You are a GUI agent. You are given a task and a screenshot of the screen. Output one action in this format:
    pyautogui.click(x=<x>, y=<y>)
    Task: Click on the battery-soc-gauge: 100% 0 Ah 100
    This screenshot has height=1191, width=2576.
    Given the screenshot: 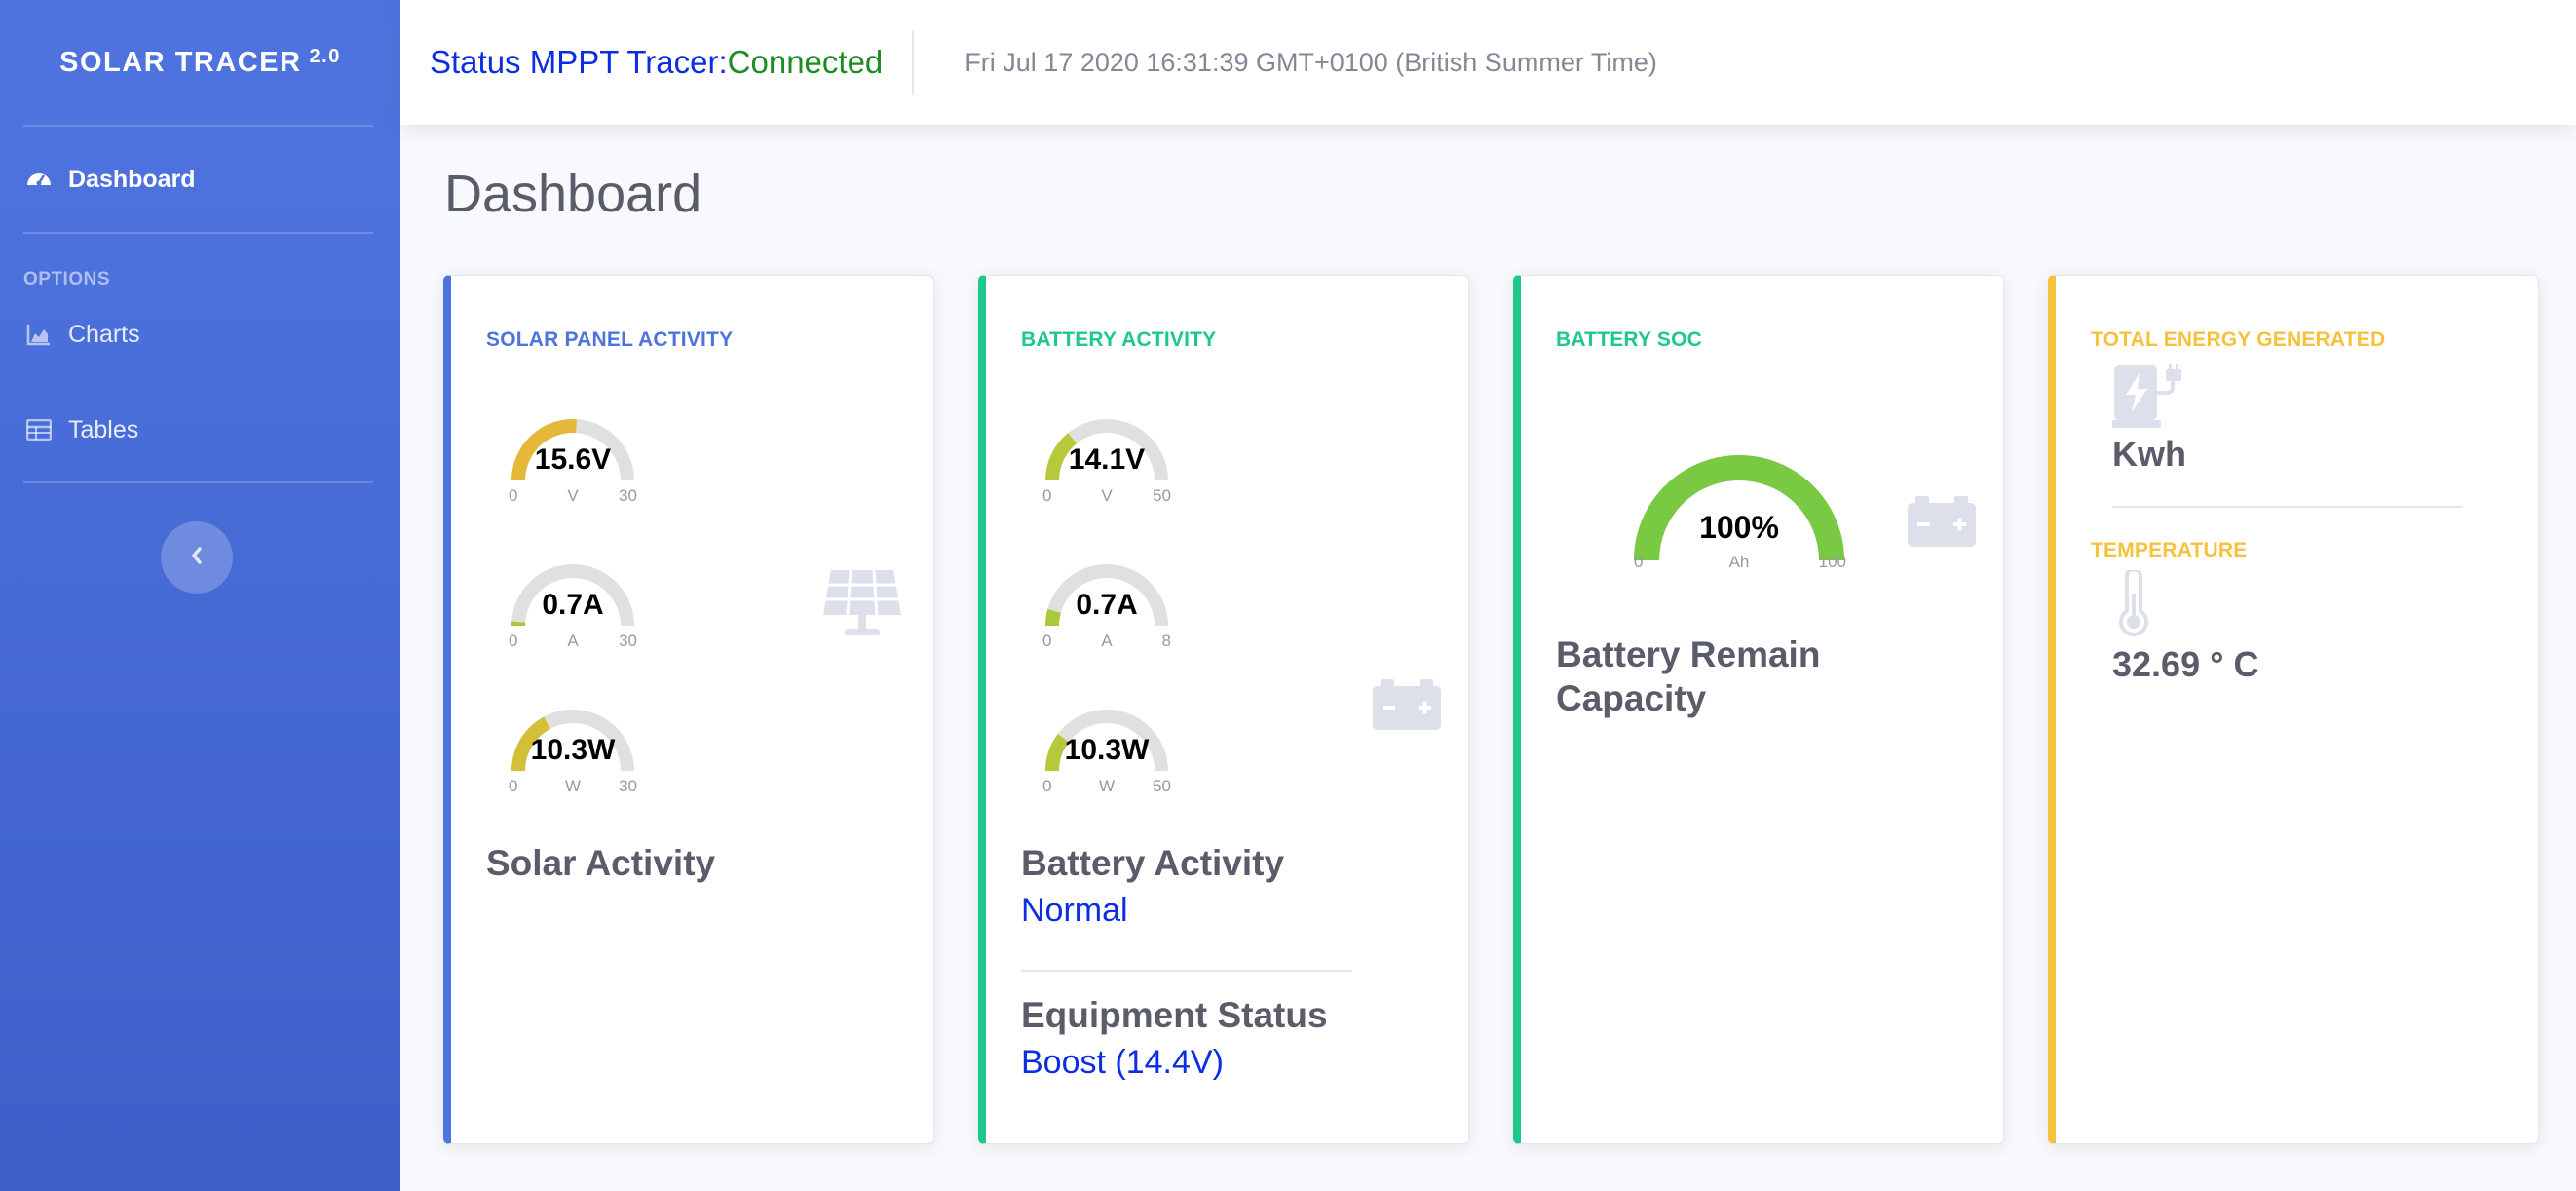 What is the action you would take?
    pyautogui.click(x=1739, y=524)
    